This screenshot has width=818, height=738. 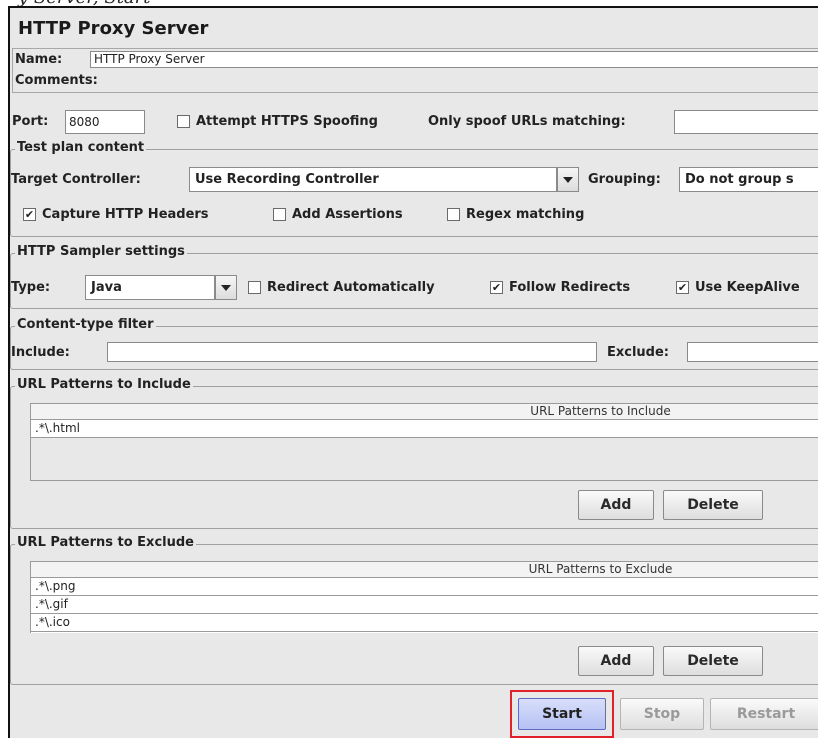 What do you see at coordinates (104, 384) in the screenshot?
I see `include-patterns-legend: URL Patterns to Include` at bounding box center [104, 384].